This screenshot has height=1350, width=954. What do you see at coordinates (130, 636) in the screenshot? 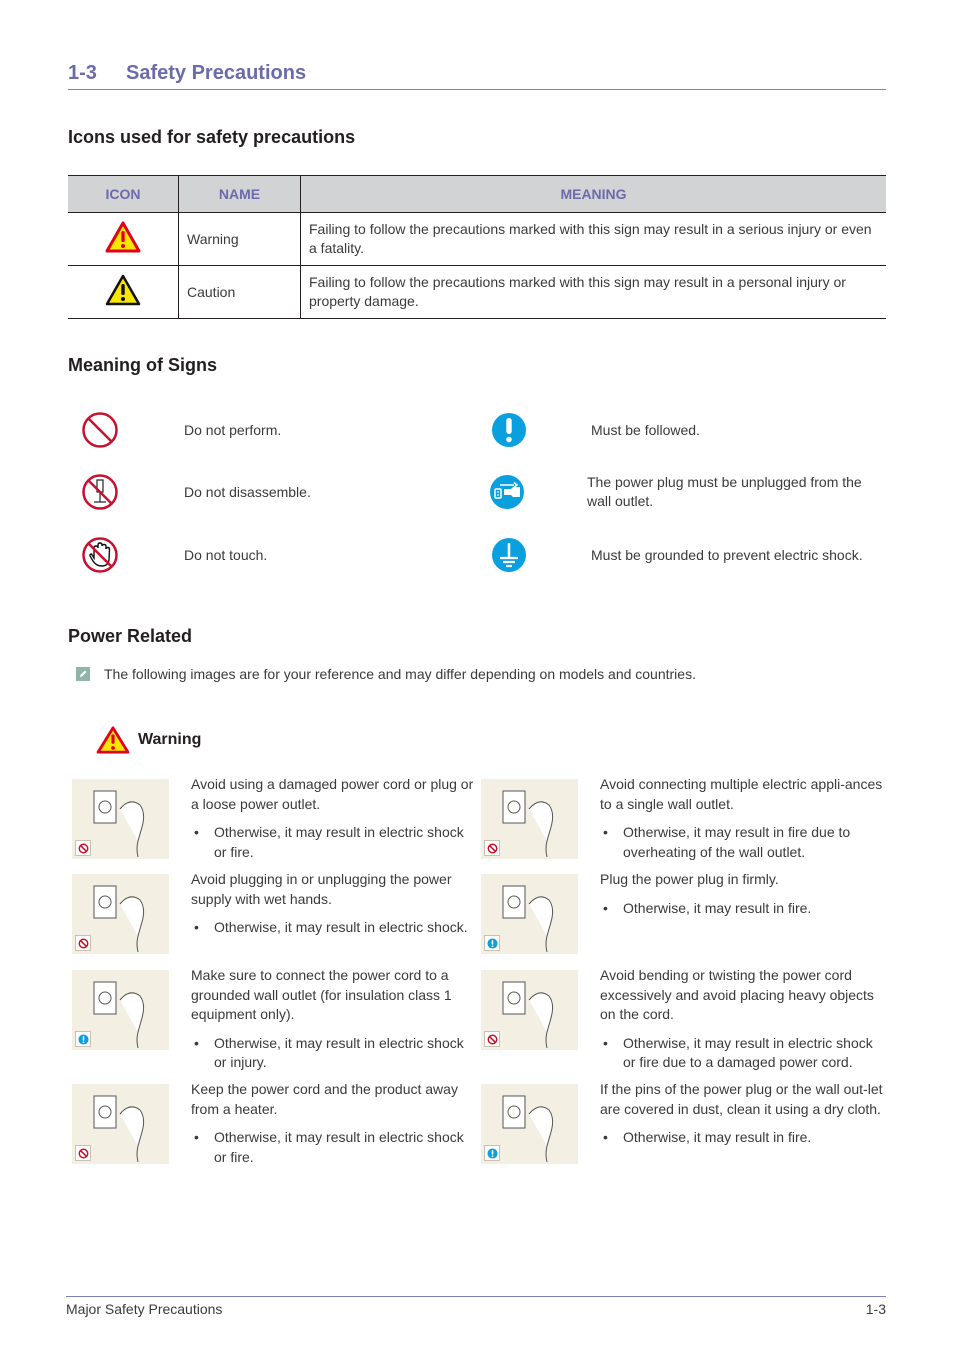
I see `section-heading-power: Power Related` at bounding box center [130, 636].